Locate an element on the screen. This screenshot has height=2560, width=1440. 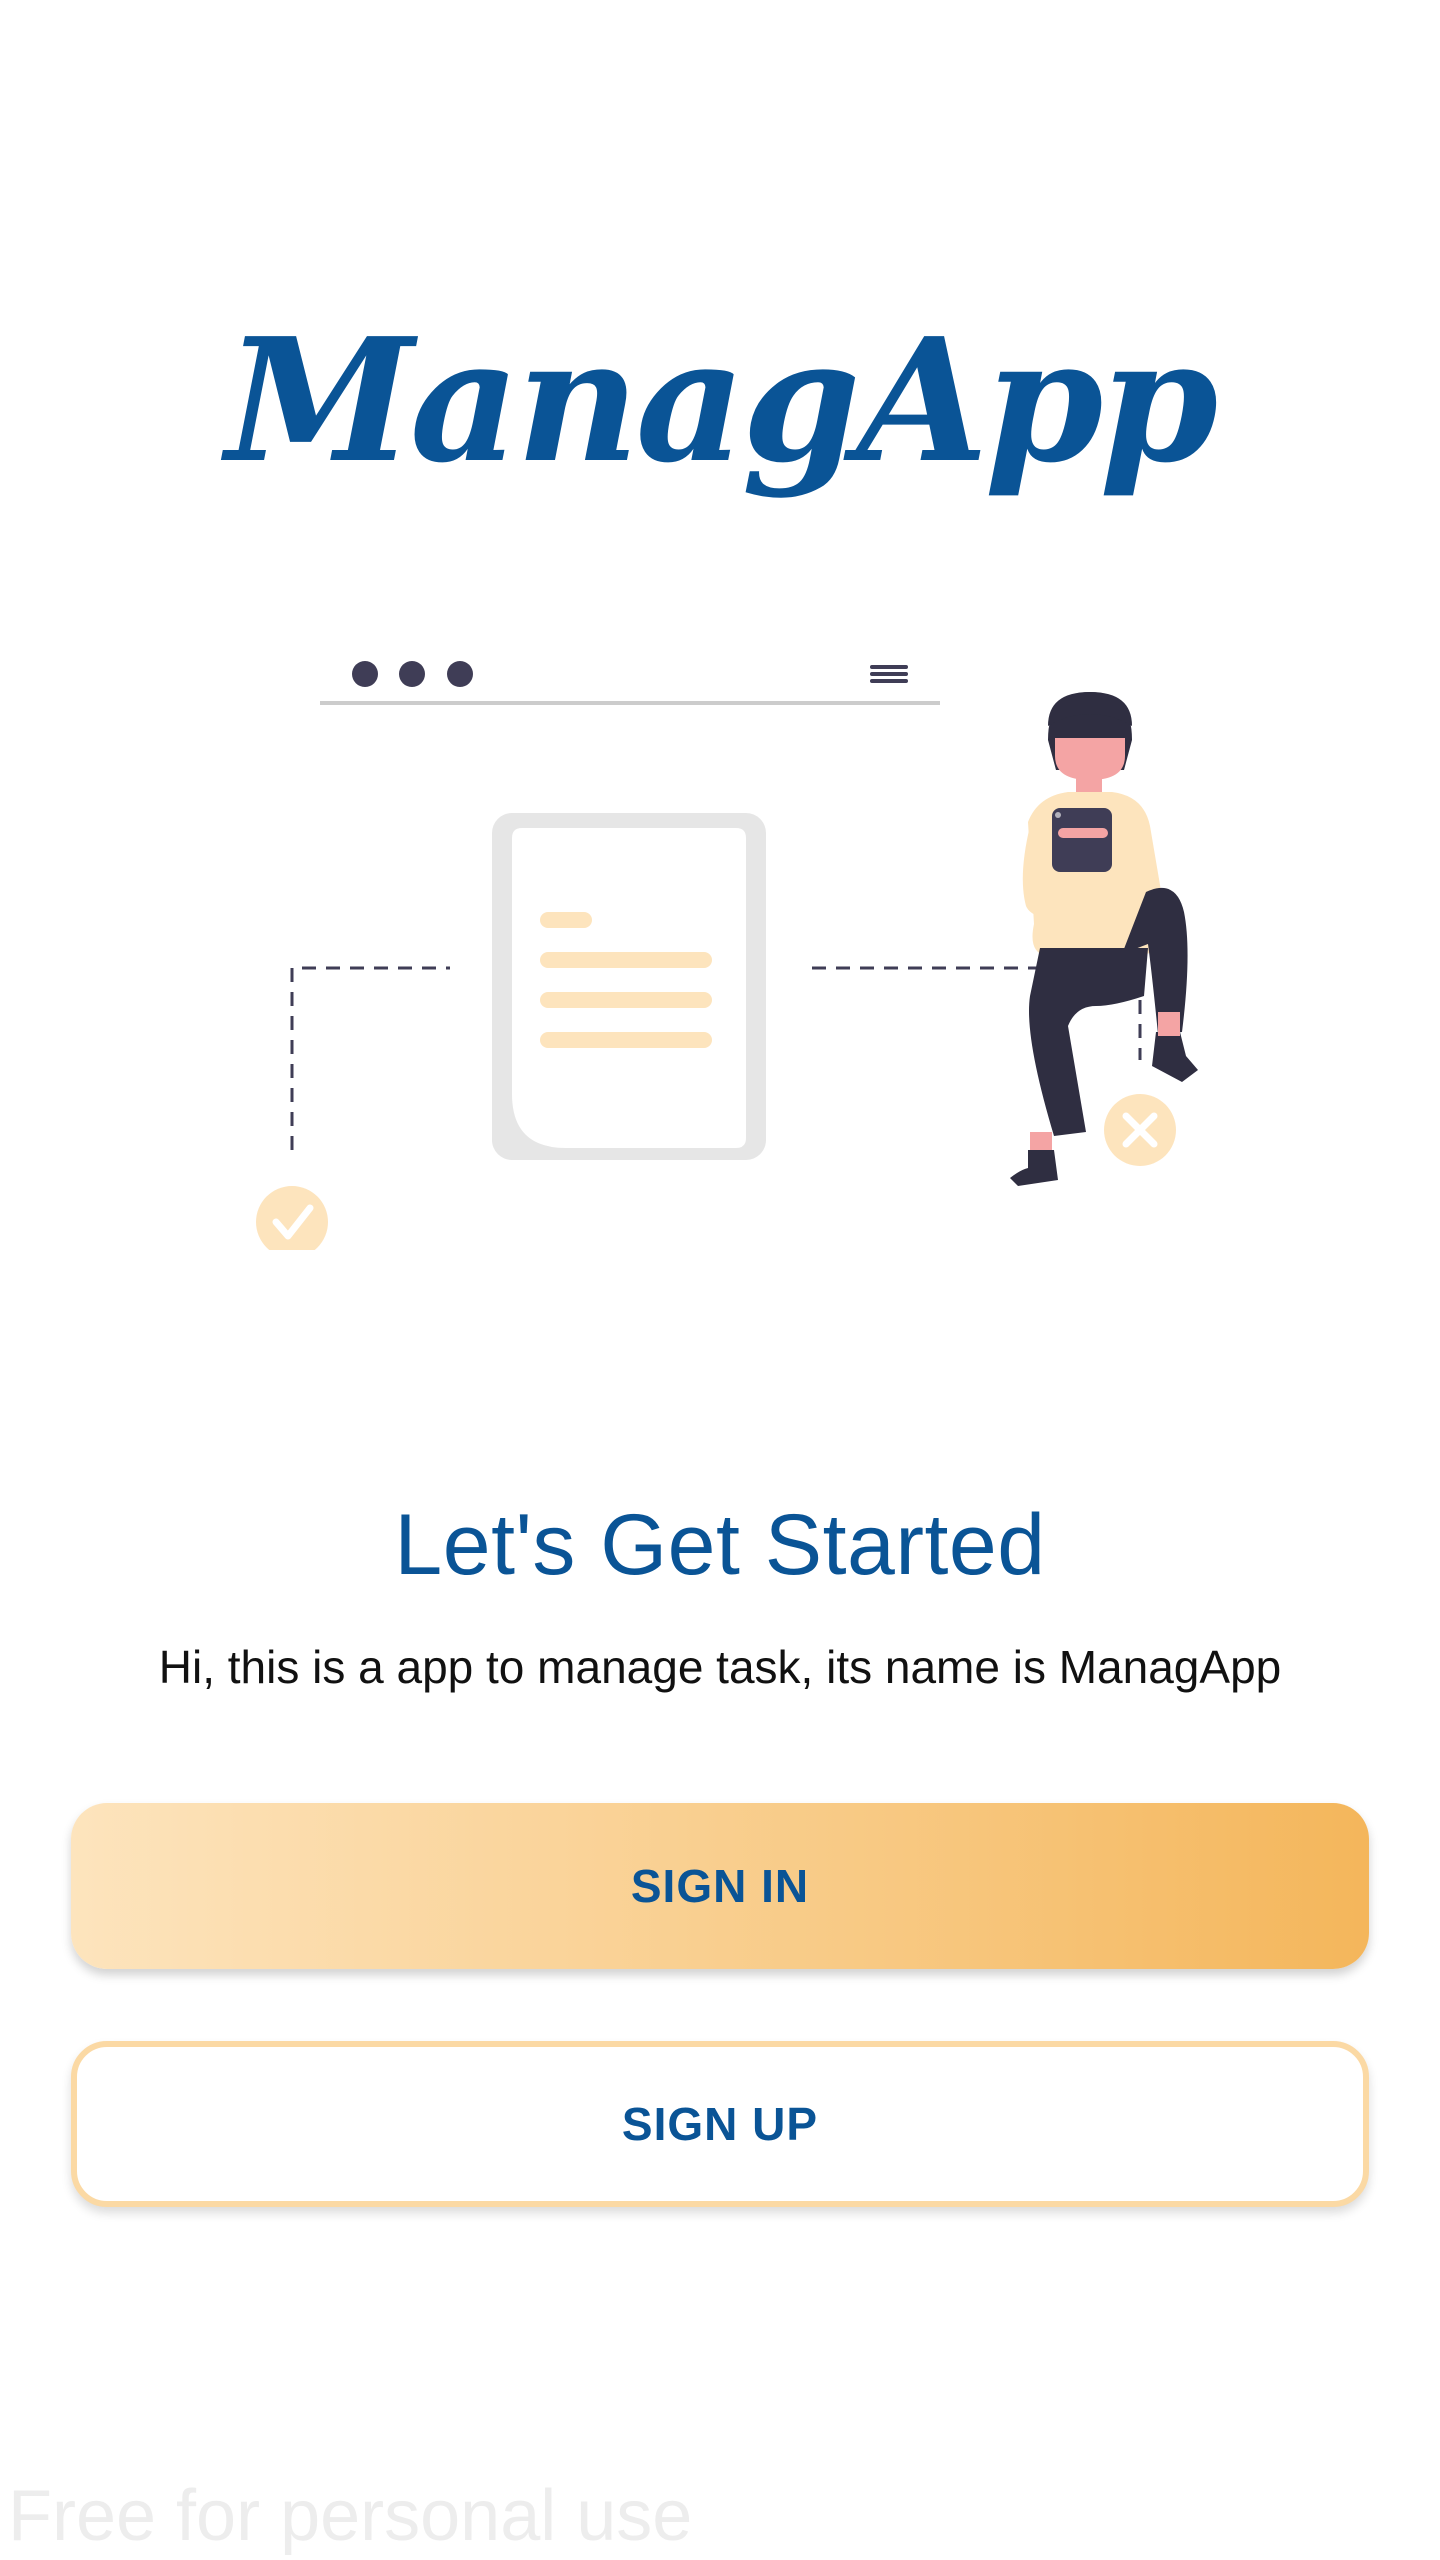
sign-in-button-label: SIGN IN is located at coordinates (720, 1886).